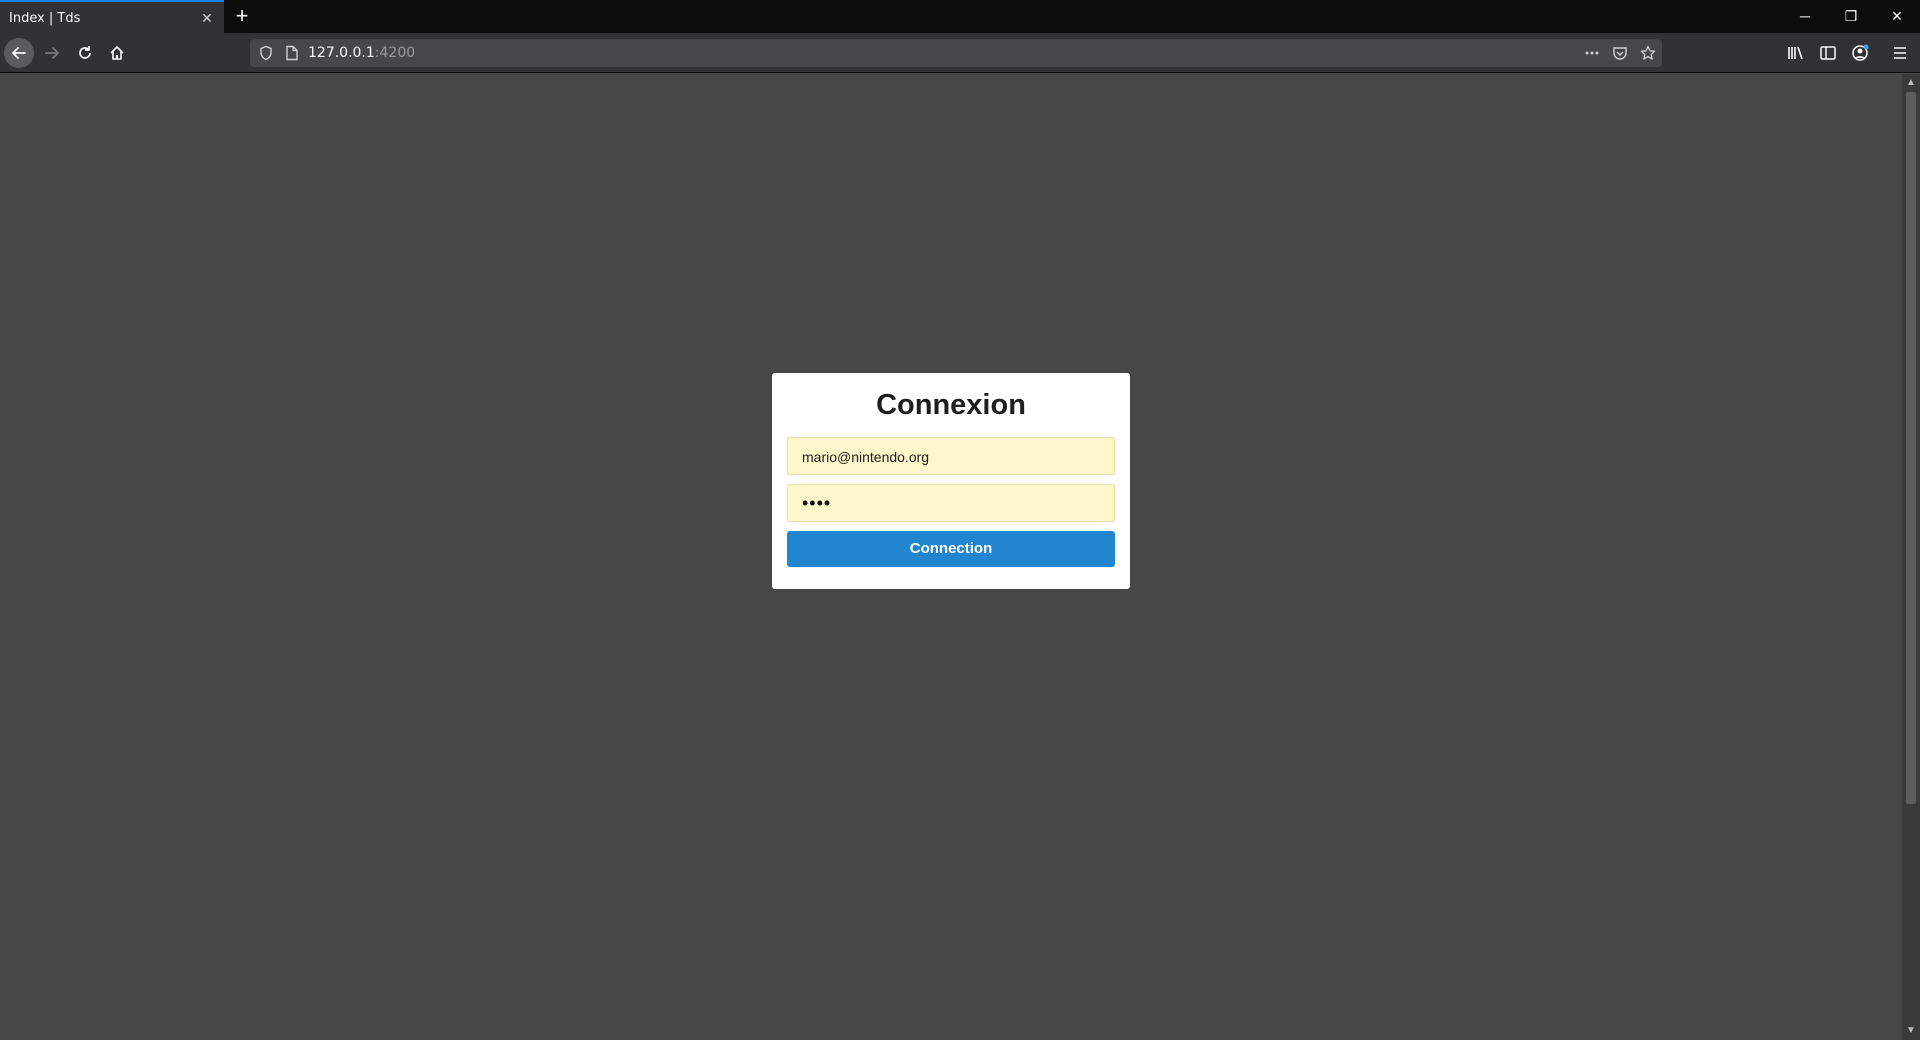 This screenshot has height=1040, width=1920. What do you see at coordinates (951, 405) in the screenshot?
I see `login-title: Connexion` at bounding box center [951, 405].